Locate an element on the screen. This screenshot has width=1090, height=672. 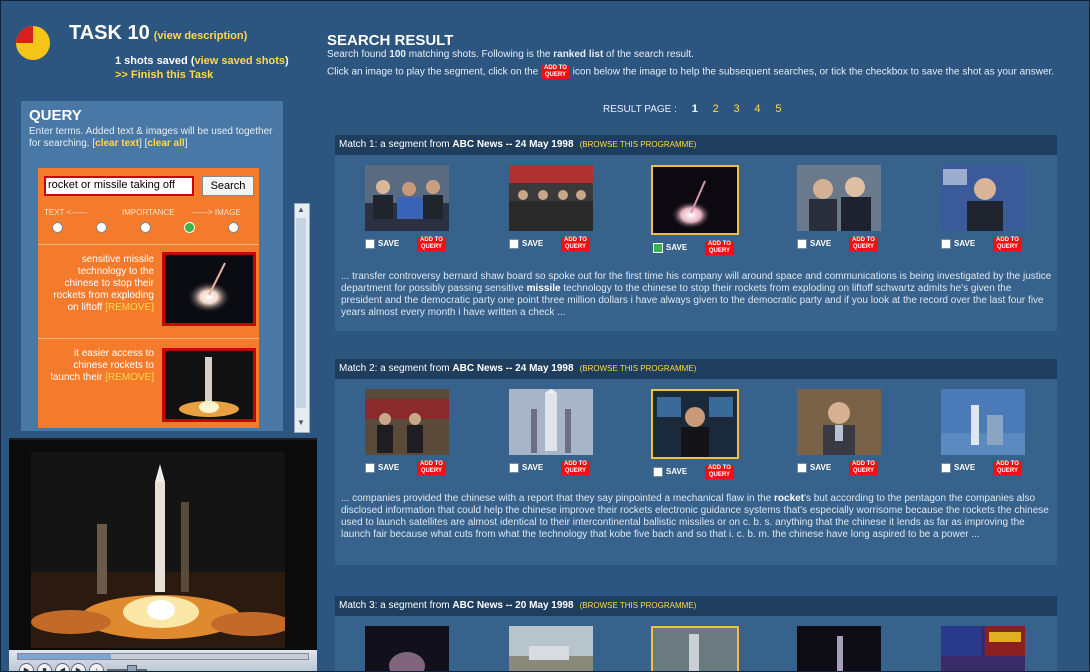
save-checkbox-checked is located at coordinates (658, 248).